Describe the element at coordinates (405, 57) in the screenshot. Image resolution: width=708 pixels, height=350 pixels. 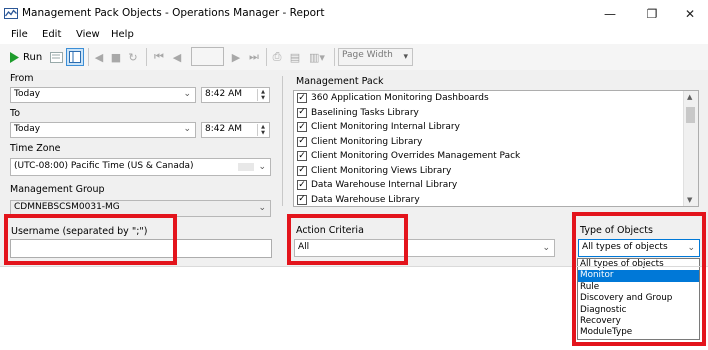
I see `chevron-down-icon: ▾` at that location.